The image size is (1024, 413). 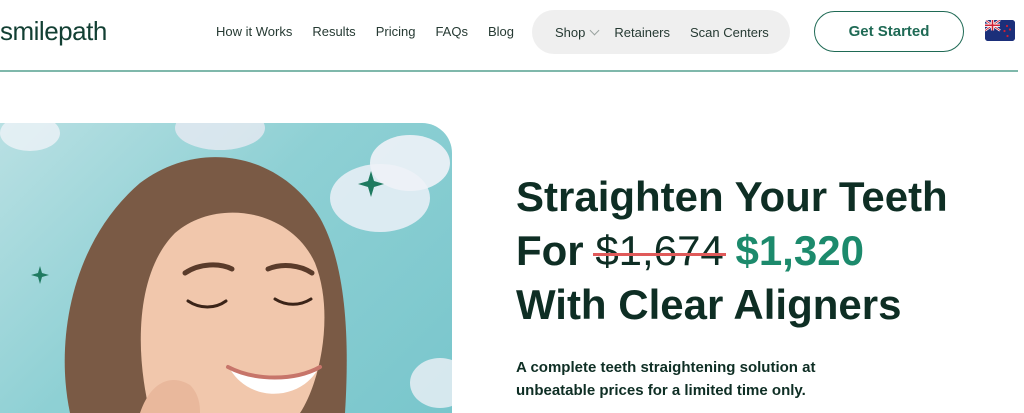 What do you see at coordinates (365, 31) in the screenshot?
I see `main-nav: How it Works Results Pricing FAQs Blog` at bounding box center [365, 31].